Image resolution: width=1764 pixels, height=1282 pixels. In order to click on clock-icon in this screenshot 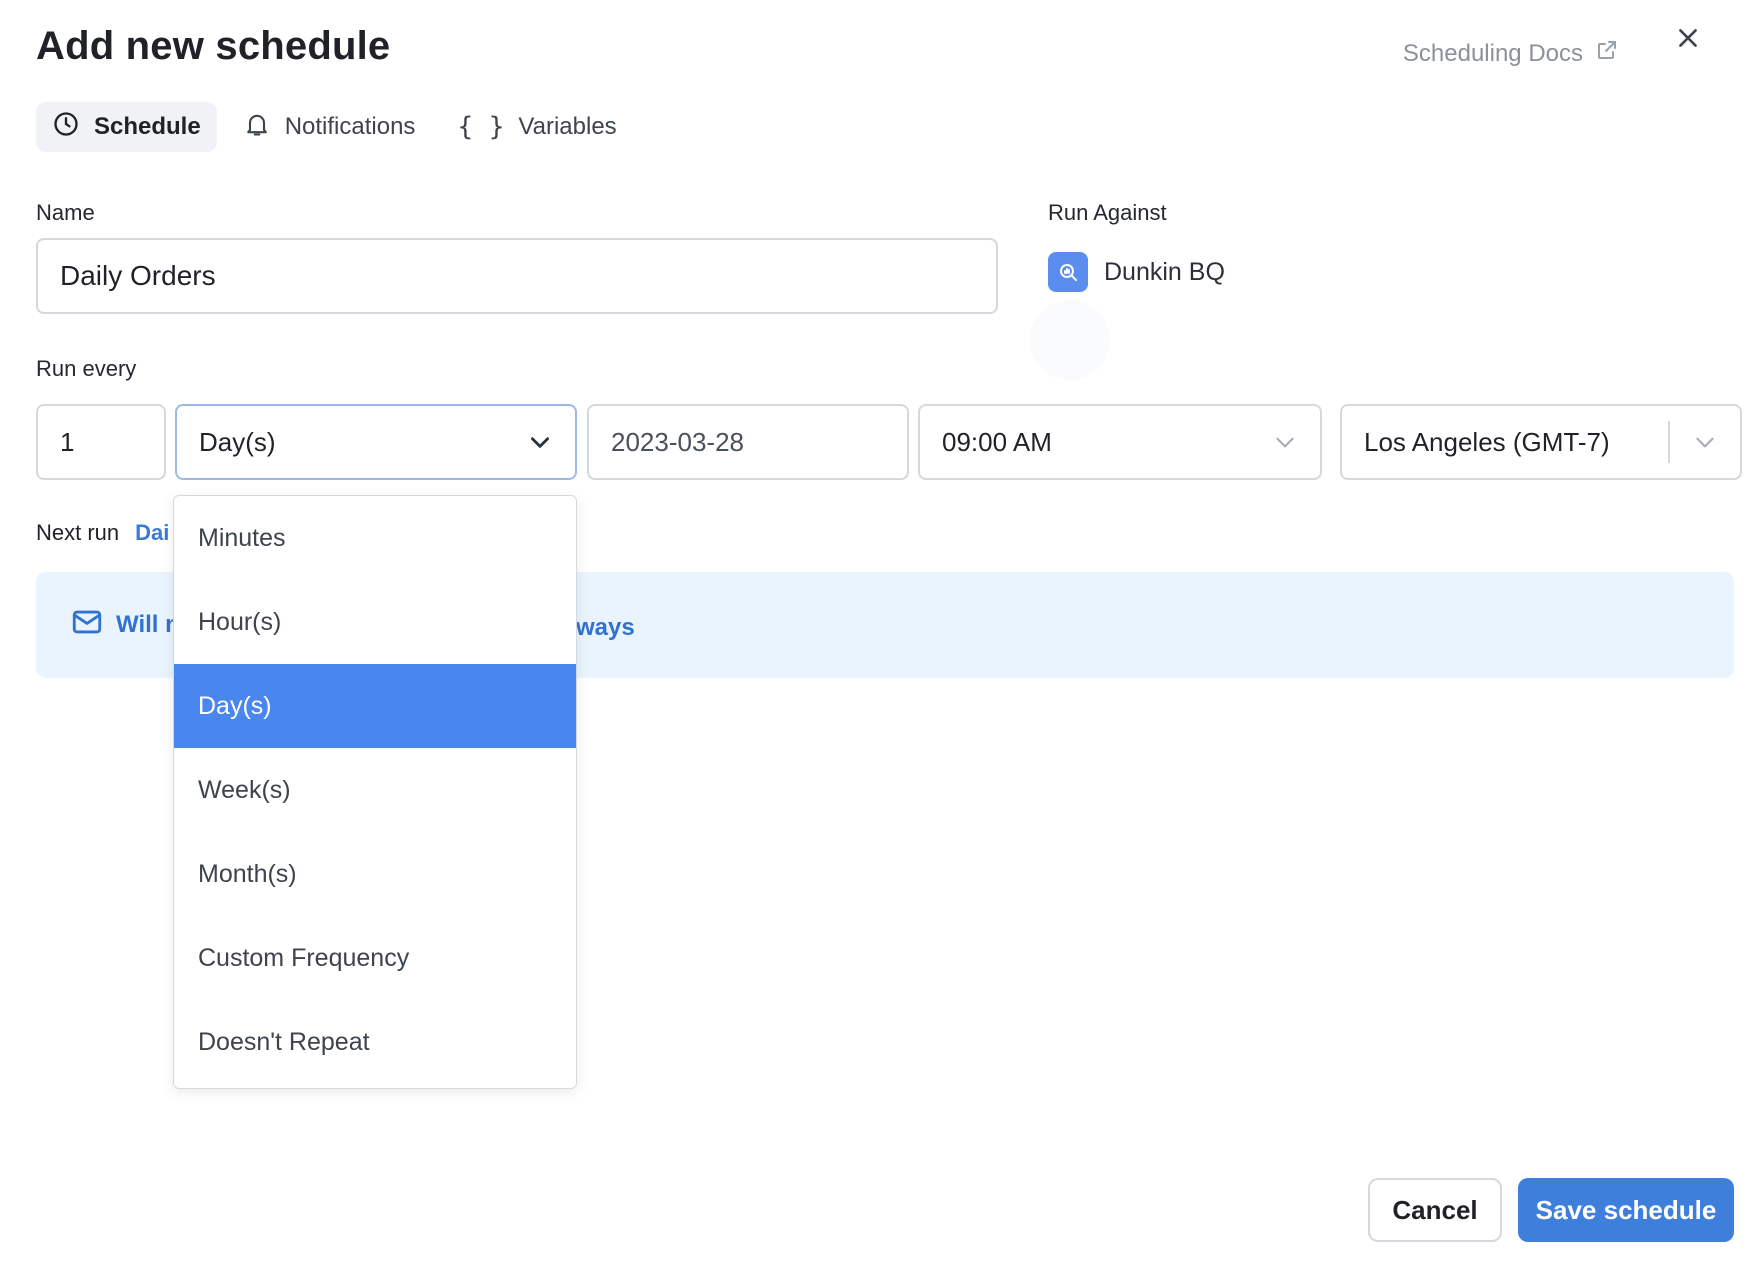, I will do `click(66, 127)`.